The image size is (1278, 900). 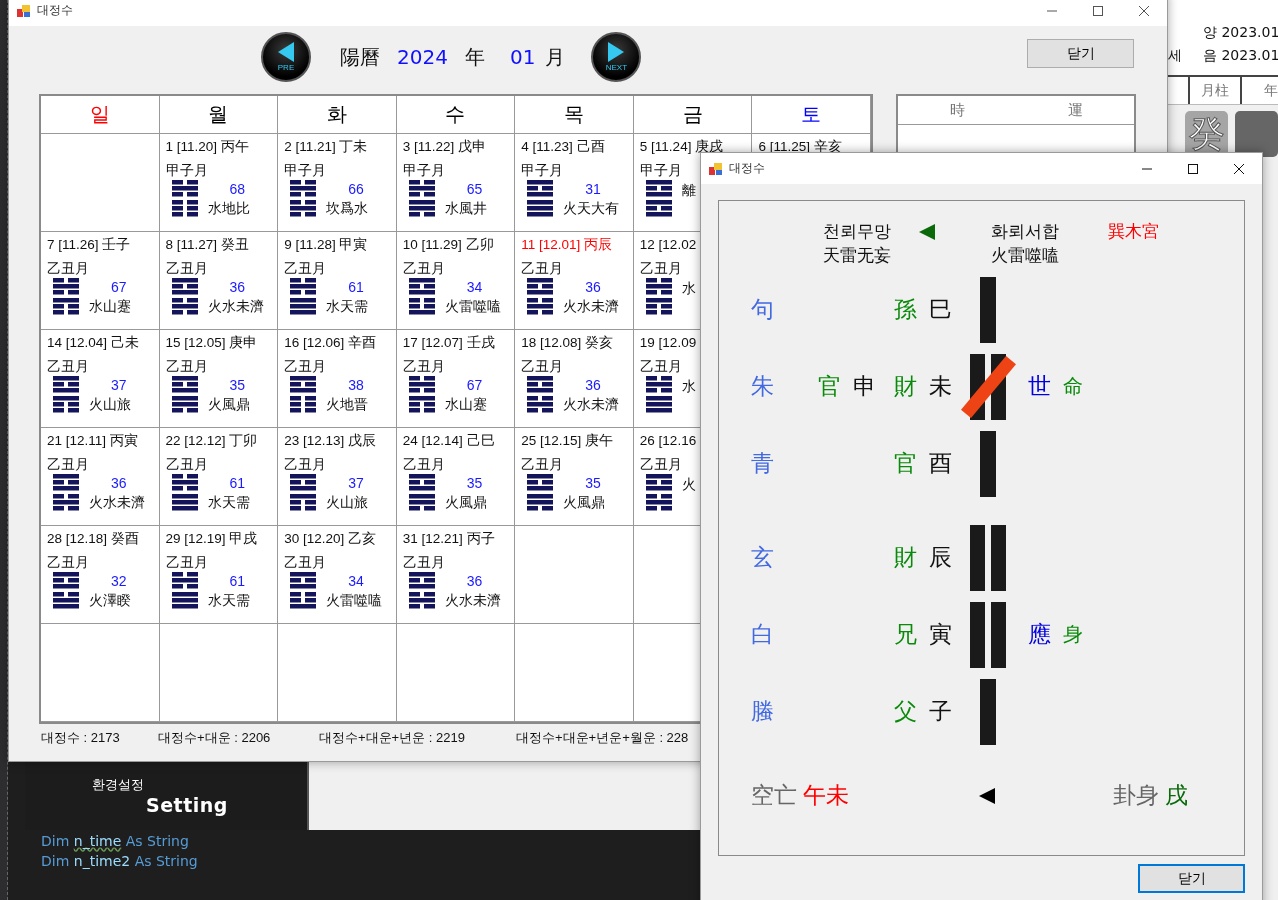 I want to click on year-value: 2024, so click(x=422, y=57).